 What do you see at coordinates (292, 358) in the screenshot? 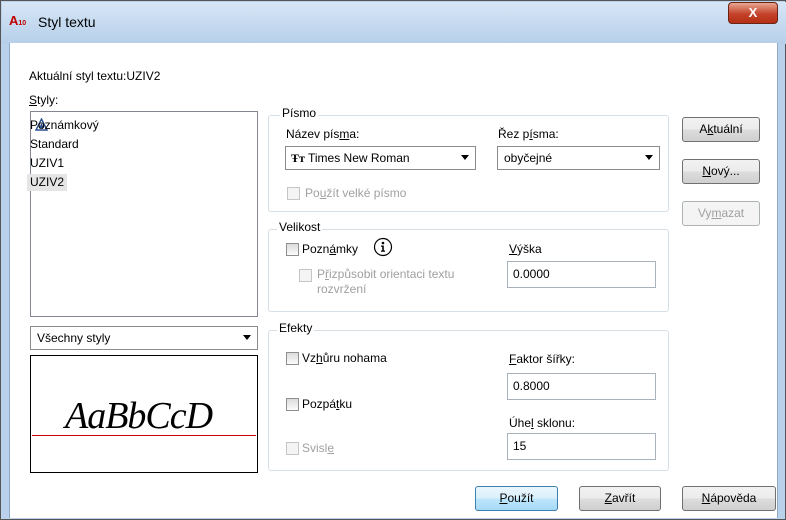
I see `upside-down-checkbox` at bounding box center [292, 358].